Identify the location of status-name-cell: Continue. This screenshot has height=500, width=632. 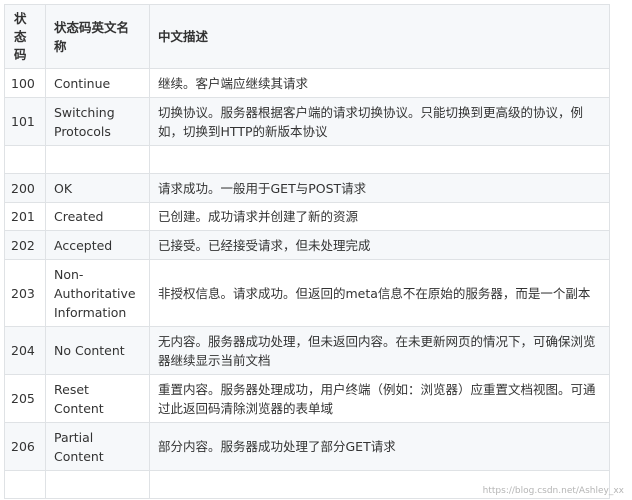
(97, 83).